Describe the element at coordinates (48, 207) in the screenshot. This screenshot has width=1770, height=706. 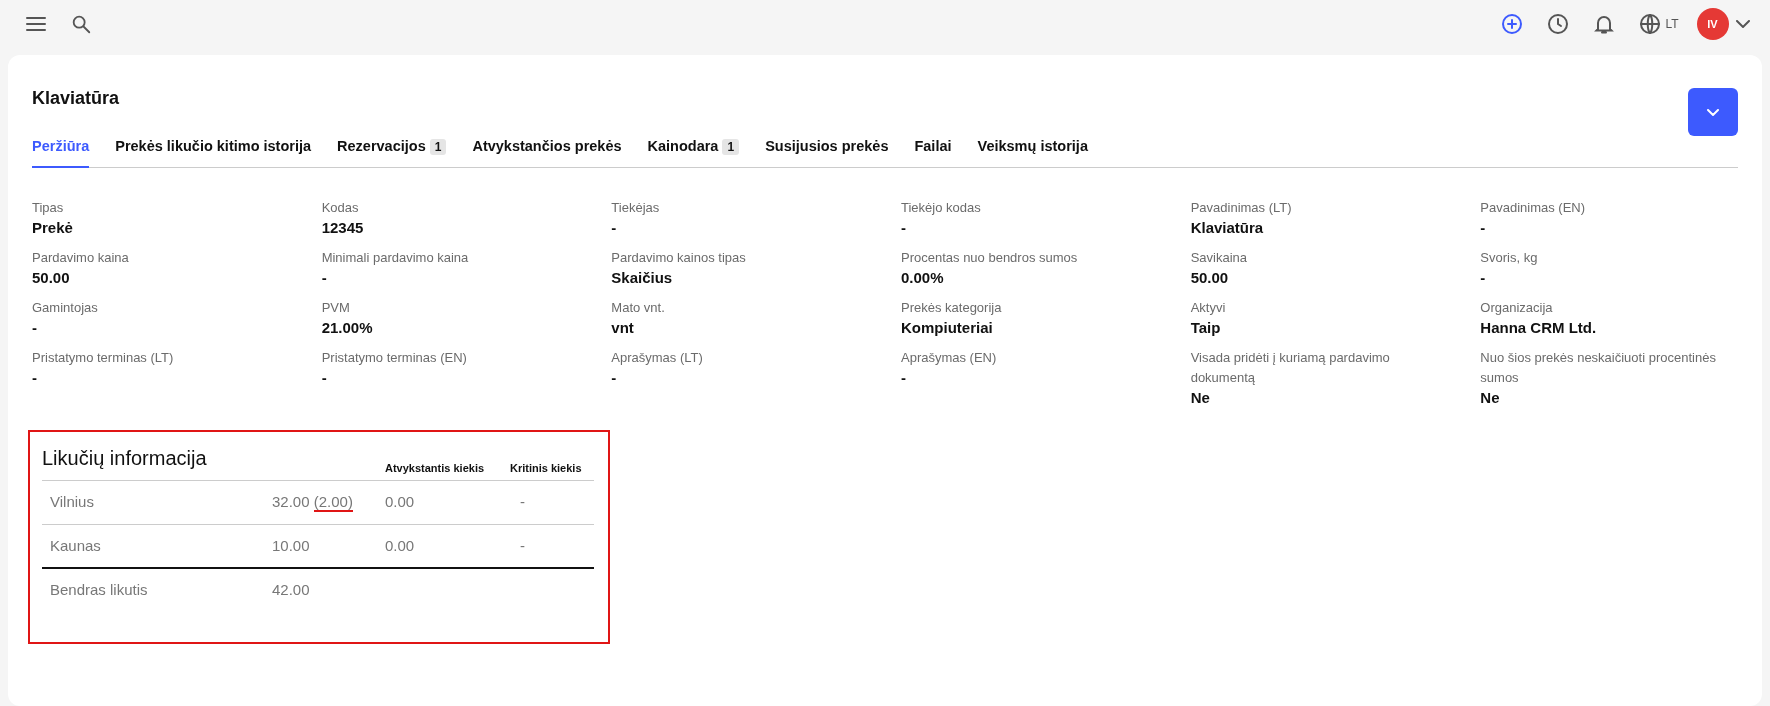
I see `field-label: Tipas` at that location.